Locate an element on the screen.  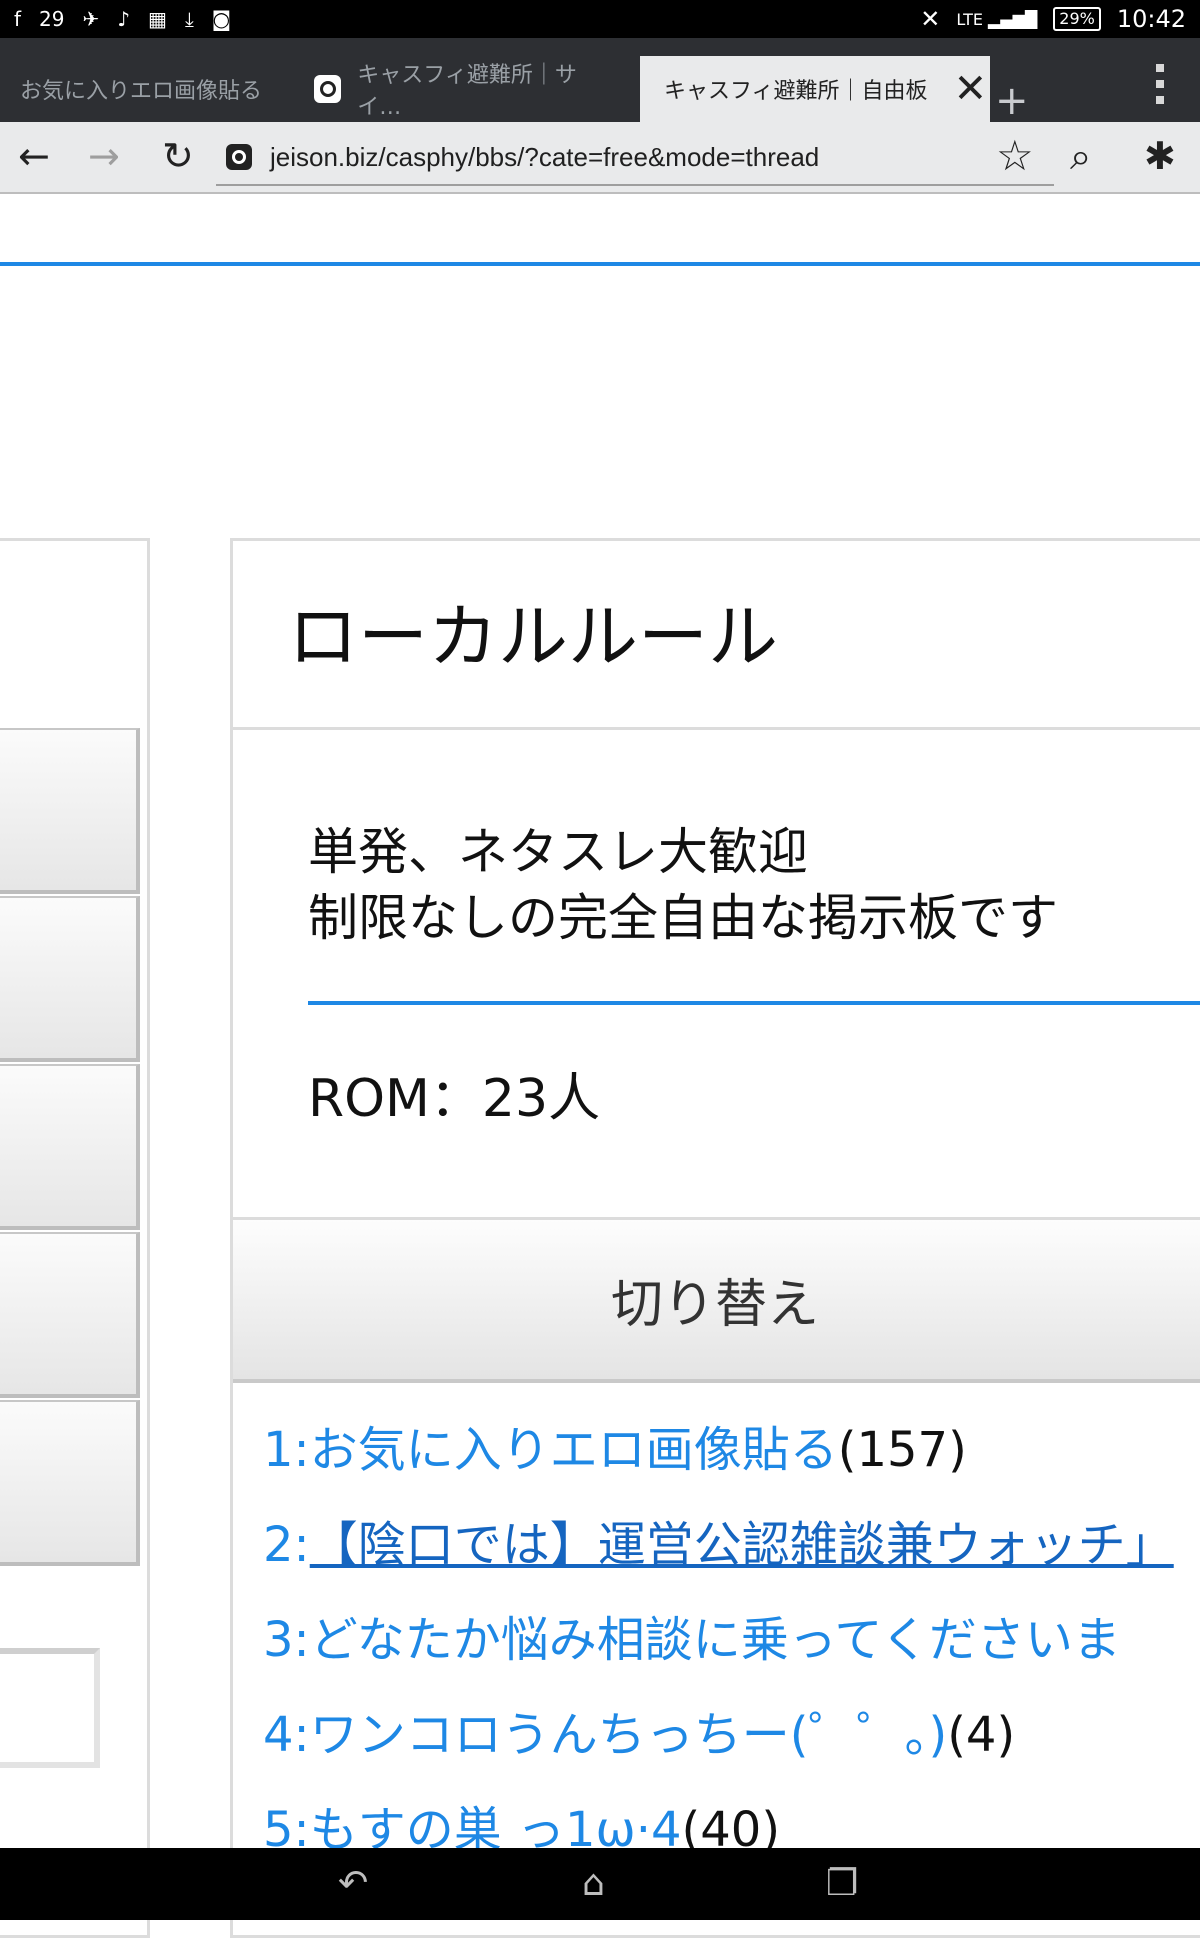
thread-link: どなたか悩み相談に乗ってくださいま is located at coordinates (715, 1640).